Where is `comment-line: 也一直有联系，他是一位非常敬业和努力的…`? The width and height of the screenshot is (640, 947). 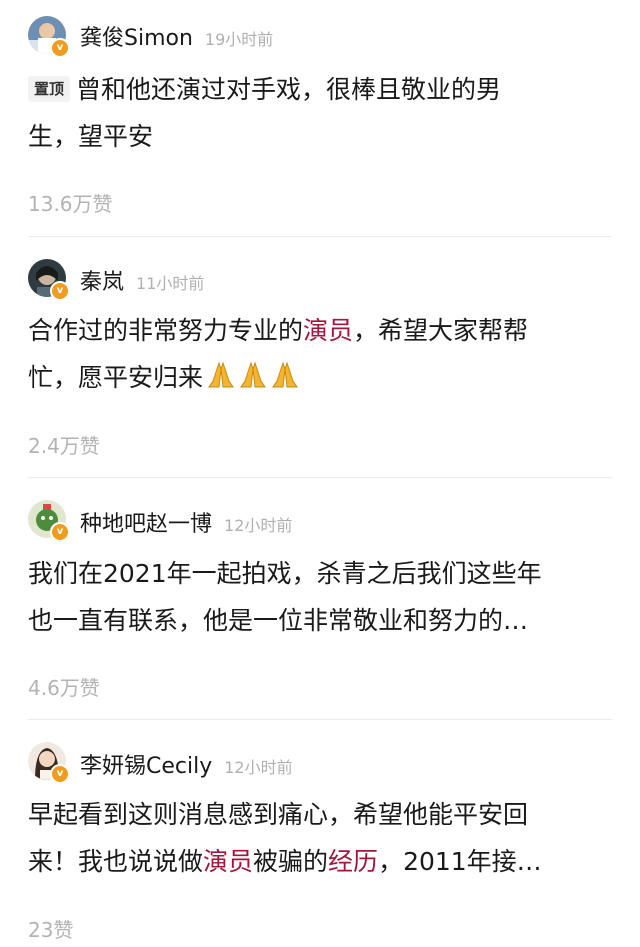 comment-line: 也一直有联系，他是一位非常敬业和努力的… is located at coordinates (278, 620).